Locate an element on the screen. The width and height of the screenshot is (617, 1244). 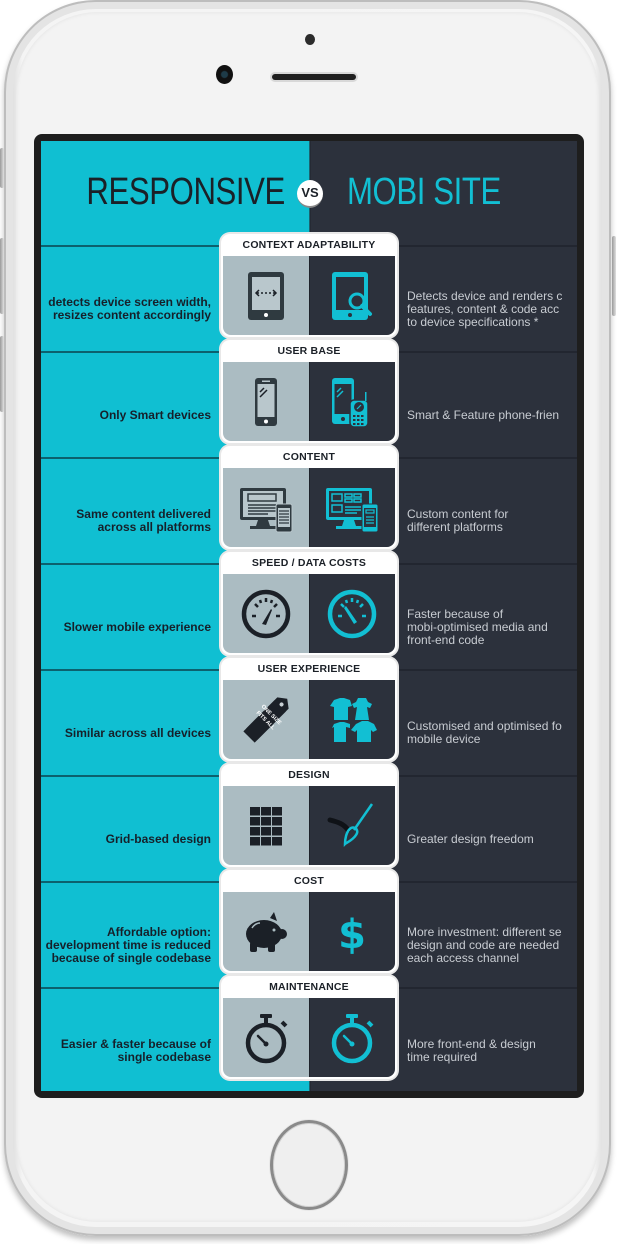
category-card: COST $ is located at coordinates (309, 921).